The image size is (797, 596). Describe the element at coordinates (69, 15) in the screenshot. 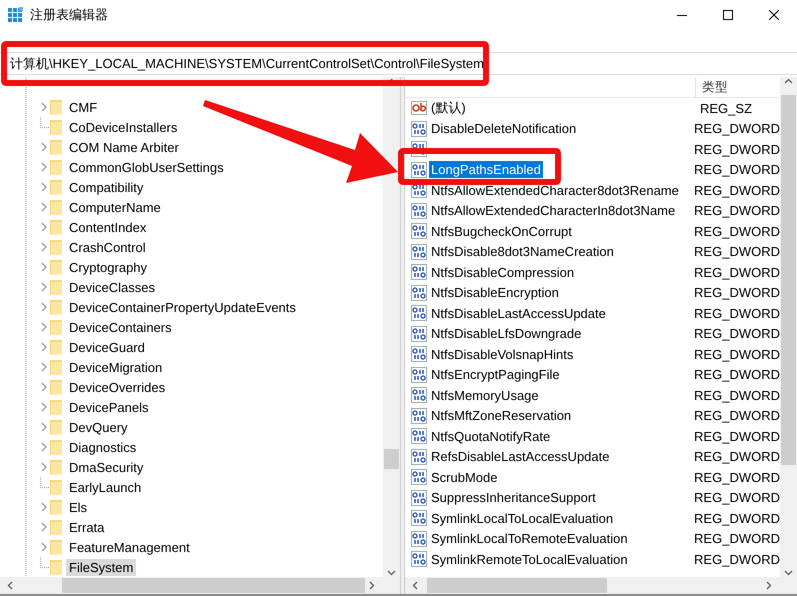

I see `window-title: 注册表编辑器` at that location.